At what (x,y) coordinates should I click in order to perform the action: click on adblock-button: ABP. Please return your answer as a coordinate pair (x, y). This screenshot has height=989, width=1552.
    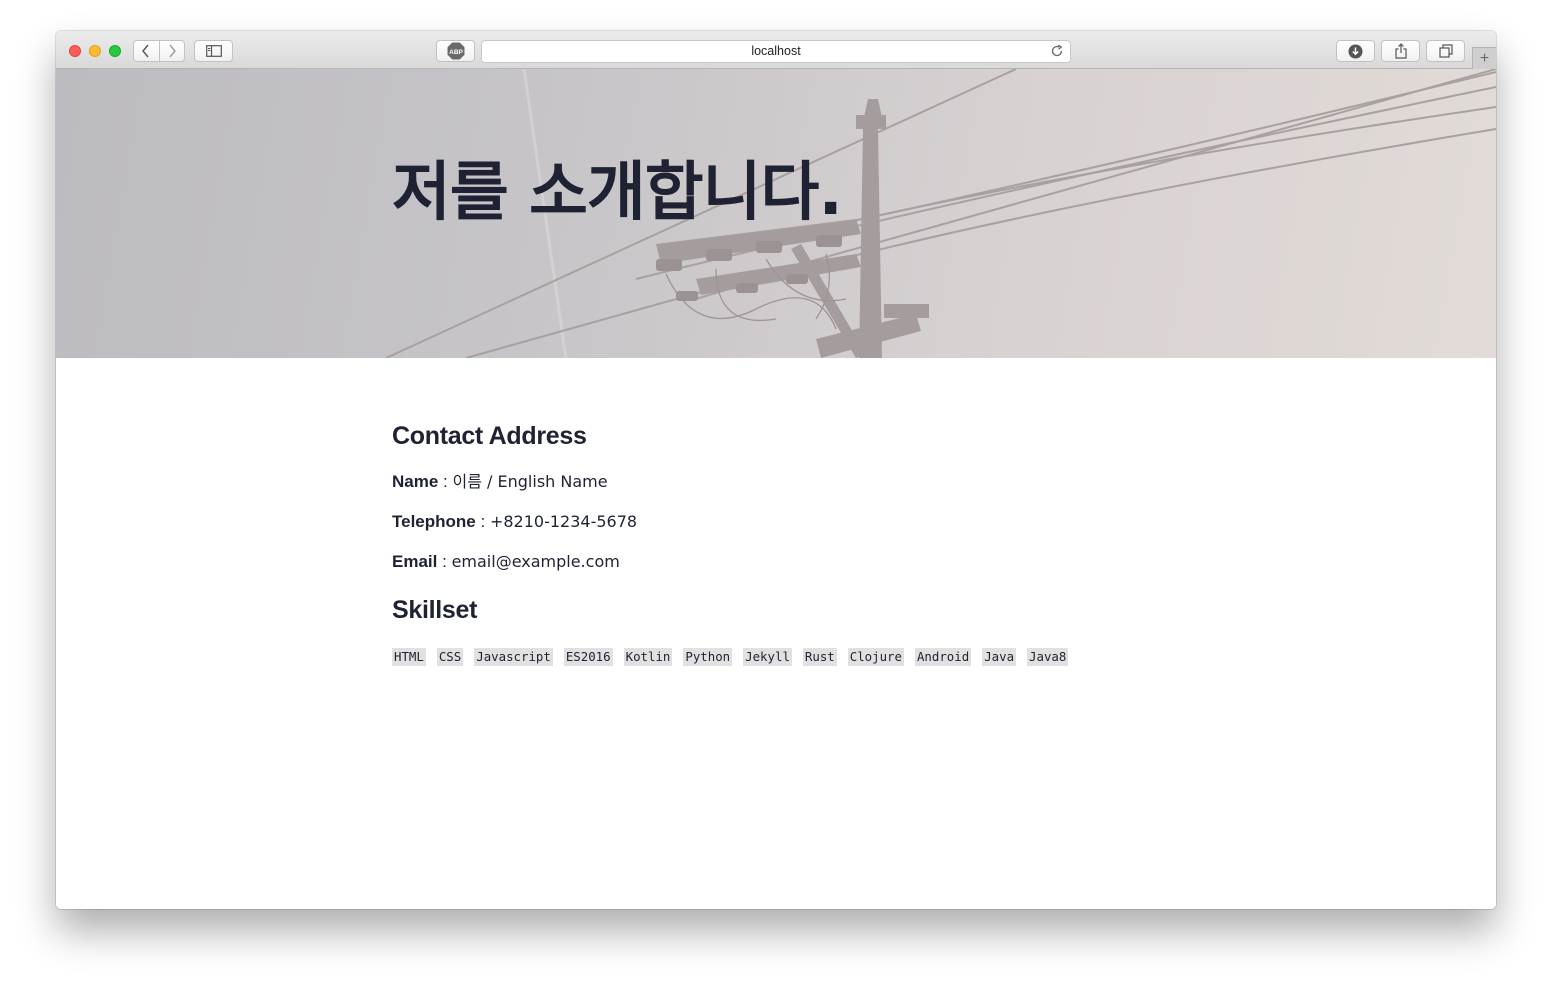
    Looking at the image, I should click on (455, 51).